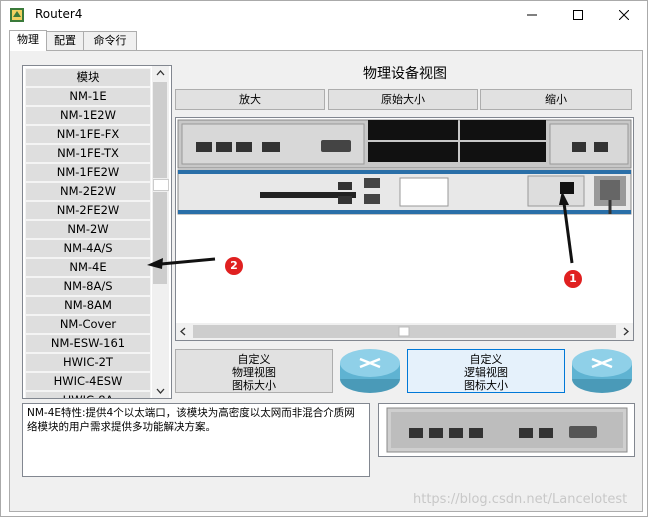 Image resolution: width=648 pixels, height=517 pixels. I want to click on annotation-badge-2: 2, so click(234, 266).